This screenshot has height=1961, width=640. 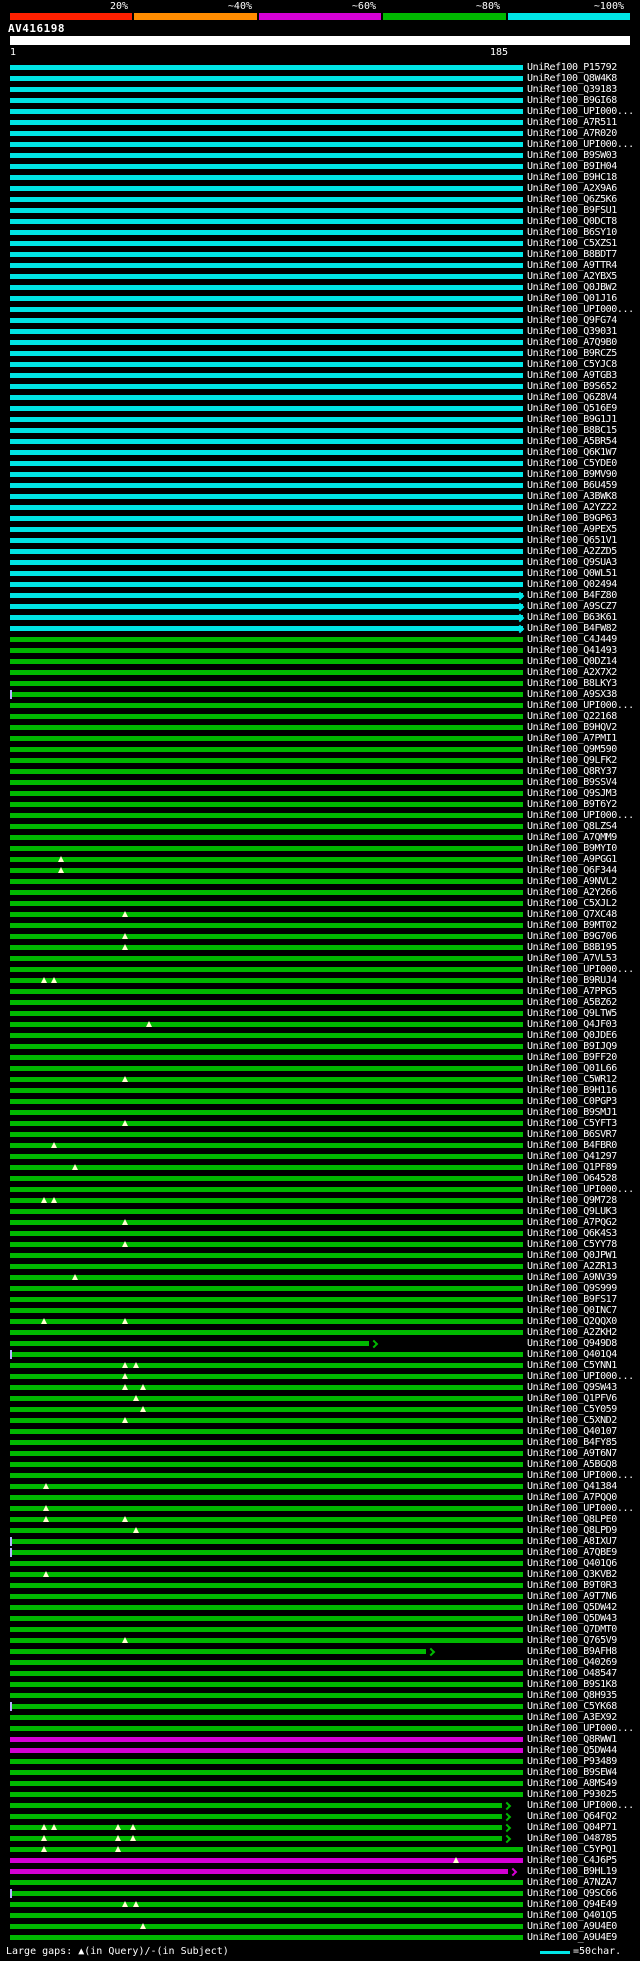 I want to click on alignment-row: UniRef100_A2ZR13, so click(x=320, y=1266).